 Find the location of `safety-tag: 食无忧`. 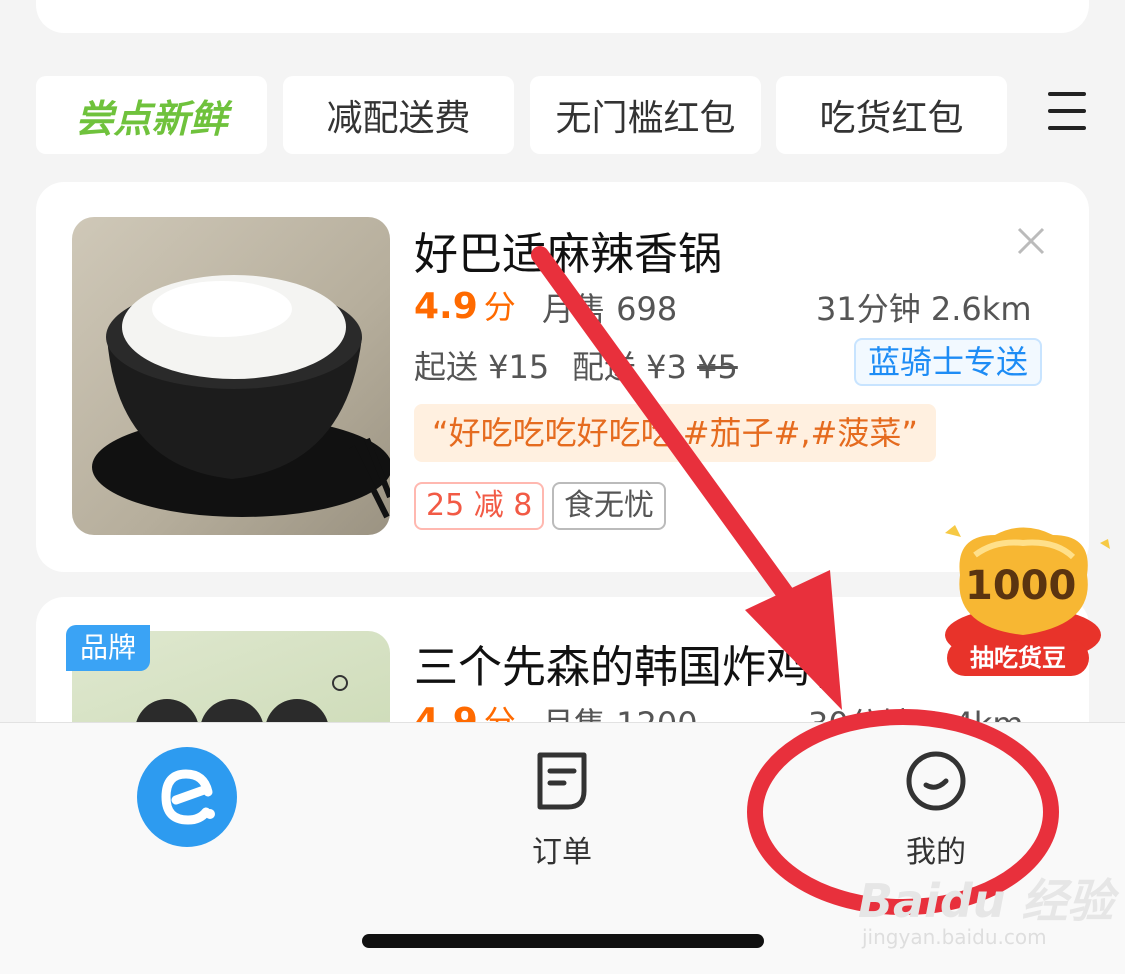

safety-tag: 食无忧 is located at coordinates (609, 506).